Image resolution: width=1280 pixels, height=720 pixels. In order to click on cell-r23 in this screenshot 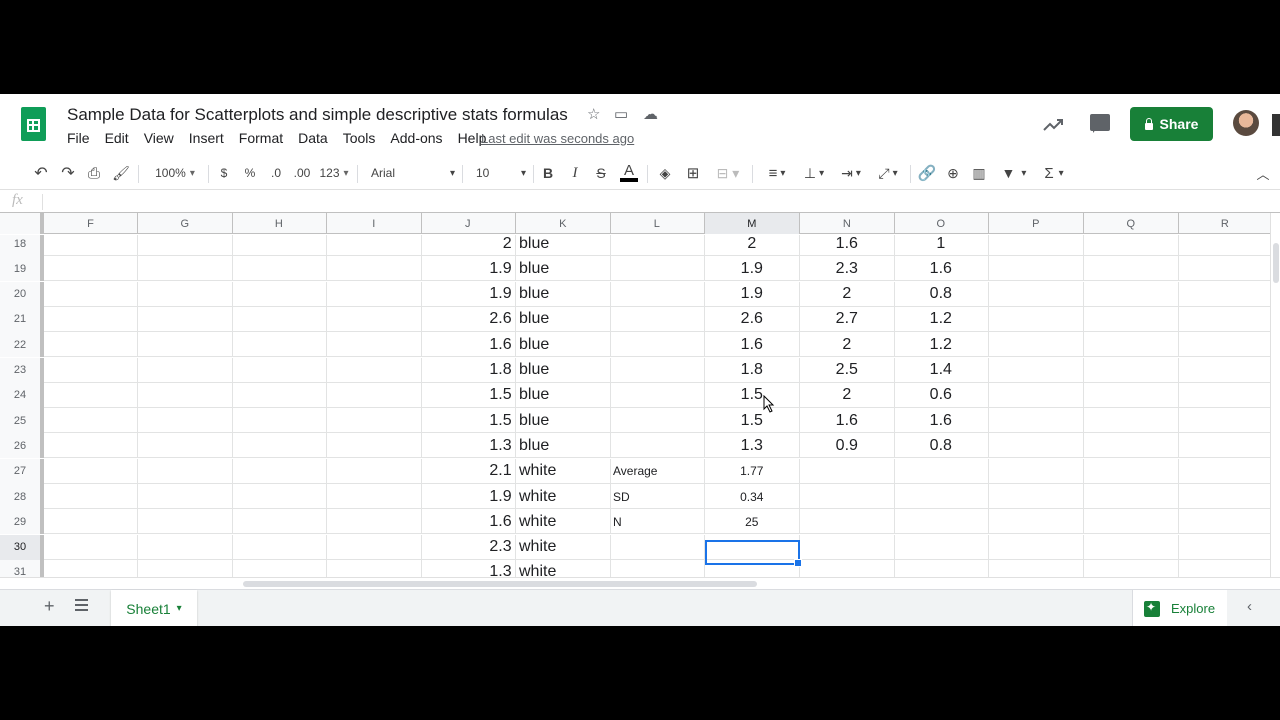, I will do `click(1224, 370)`.